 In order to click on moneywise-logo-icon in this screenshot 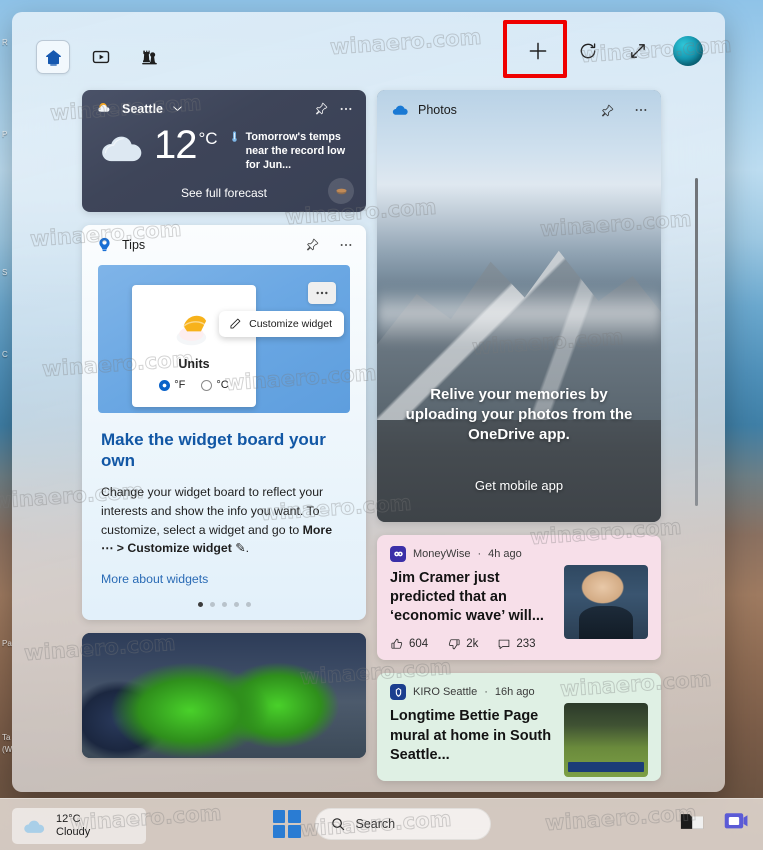, I will do `click(398, 554)`.